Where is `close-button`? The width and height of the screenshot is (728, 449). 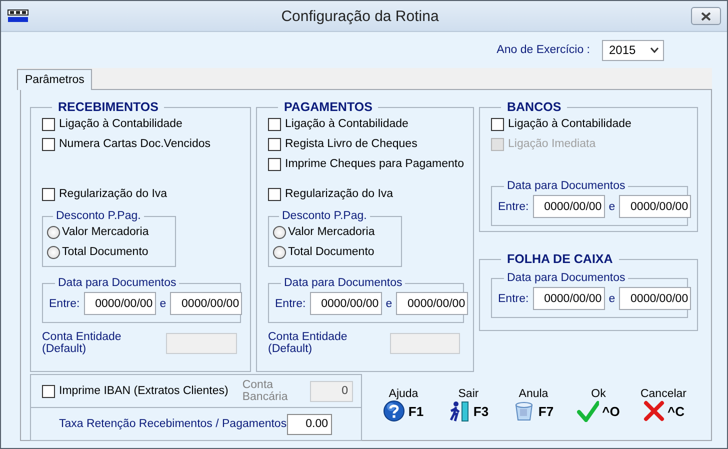 close-button is located at coordinates (706, 16).